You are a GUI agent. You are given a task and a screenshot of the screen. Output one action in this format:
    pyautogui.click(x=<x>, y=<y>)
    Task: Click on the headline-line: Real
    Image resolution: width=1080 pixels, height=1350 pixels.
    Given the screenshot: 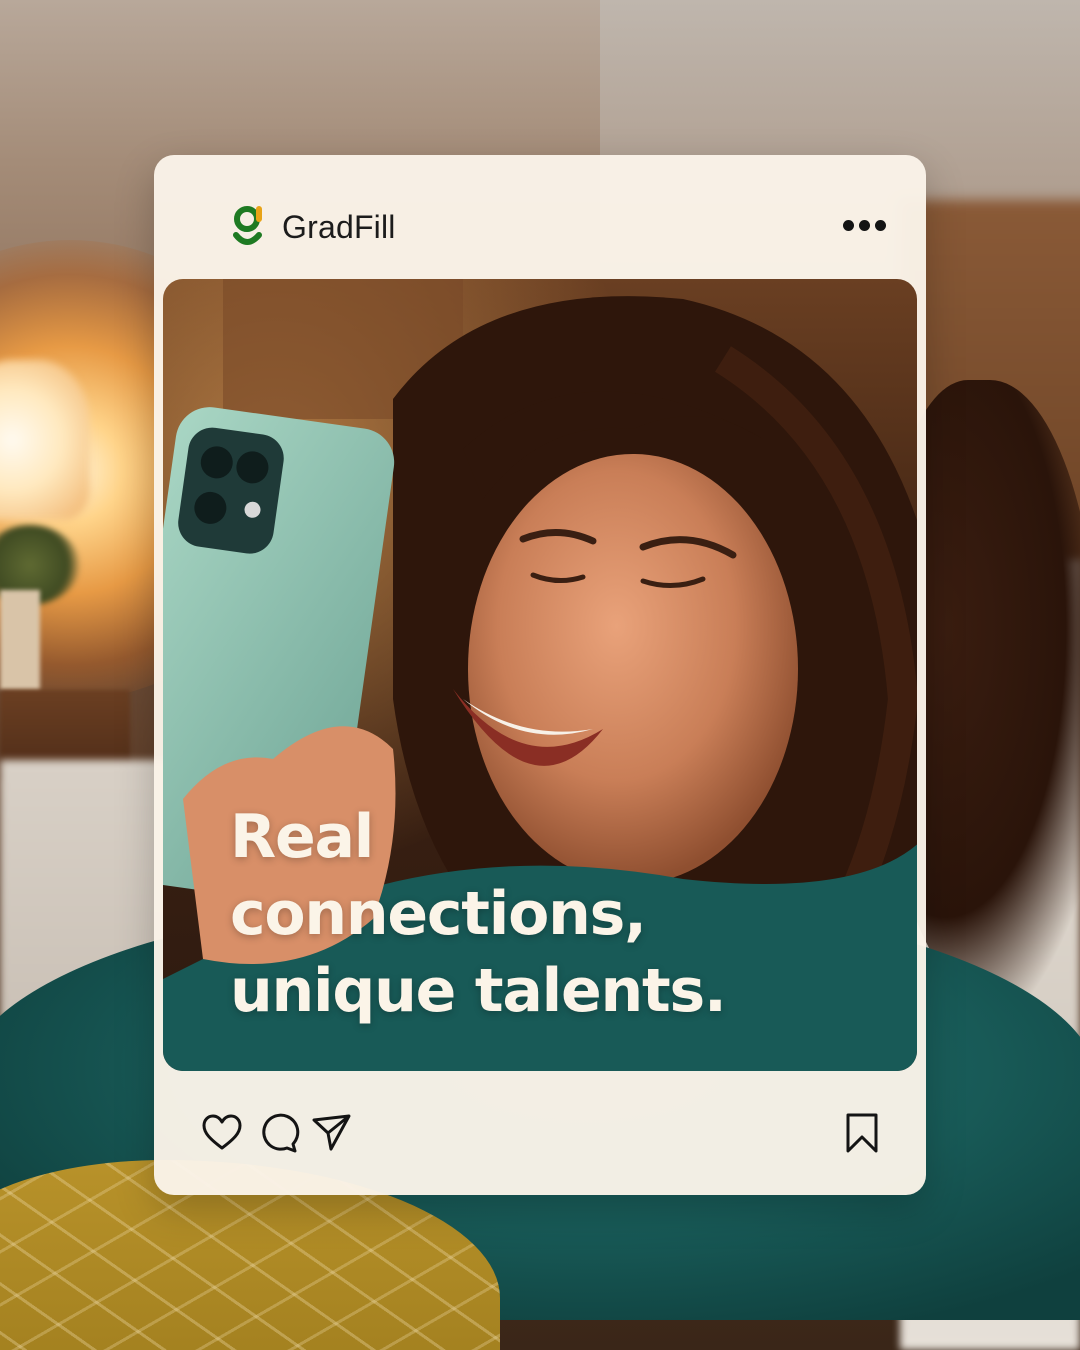 What is the action you would take?
    pyautogui.click(x=302, y=837)
    